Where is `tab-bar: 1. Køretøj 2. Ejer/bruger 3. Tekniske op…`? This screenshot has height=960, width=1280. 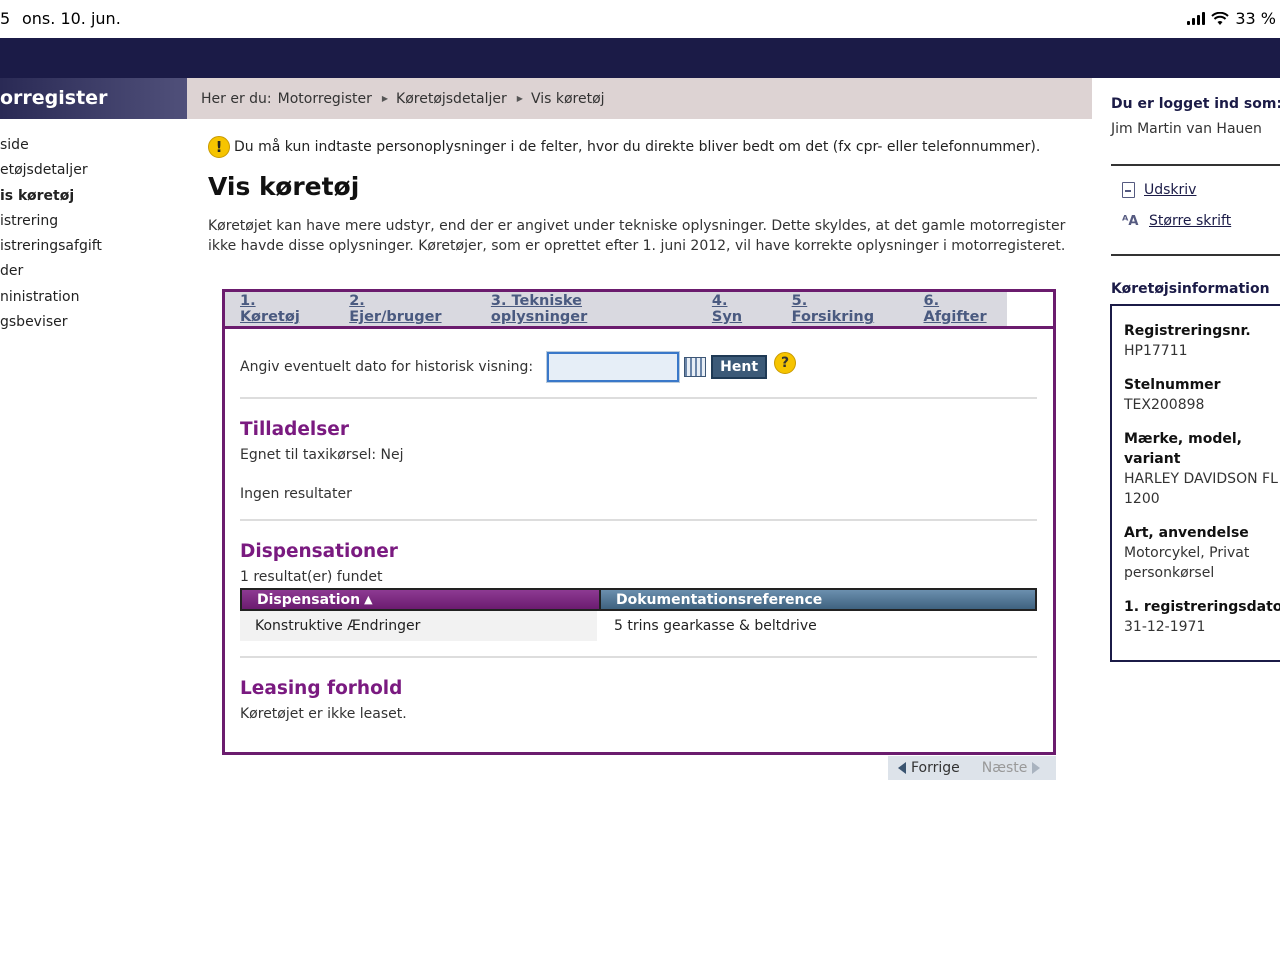
tab-bar: 1. Køretøj 2. Ejer/bruger 3. Tekniske op… is located at coordinates (616, 309).